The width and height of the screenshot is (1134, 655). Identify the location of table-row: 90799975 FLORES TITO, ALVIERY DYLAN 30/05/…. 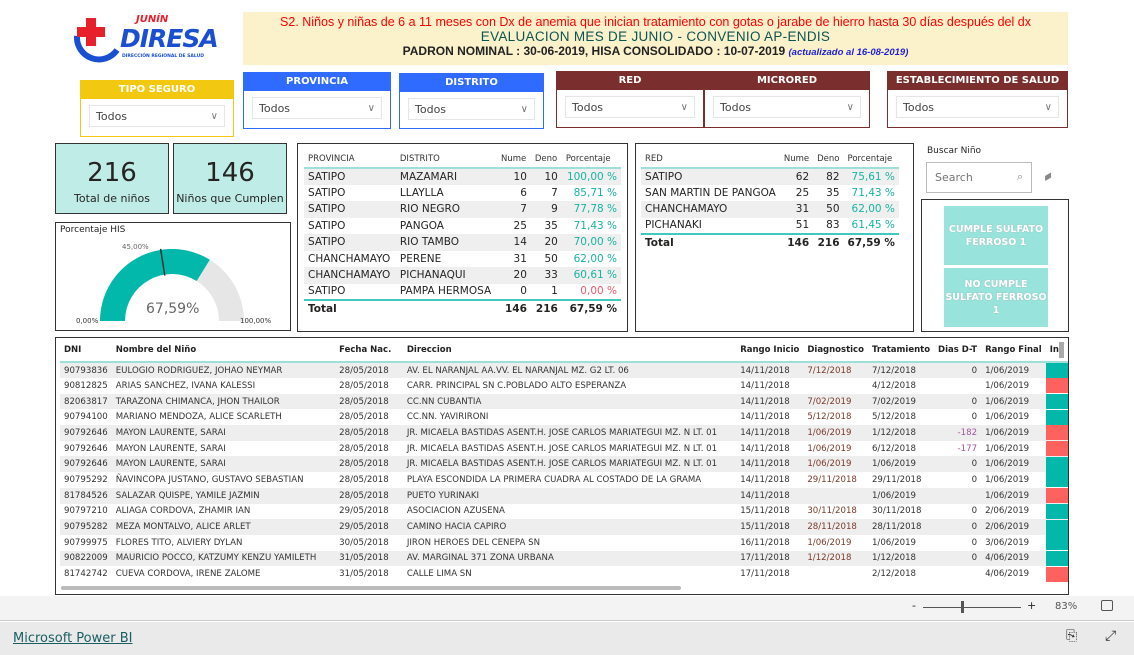
(564, 543).